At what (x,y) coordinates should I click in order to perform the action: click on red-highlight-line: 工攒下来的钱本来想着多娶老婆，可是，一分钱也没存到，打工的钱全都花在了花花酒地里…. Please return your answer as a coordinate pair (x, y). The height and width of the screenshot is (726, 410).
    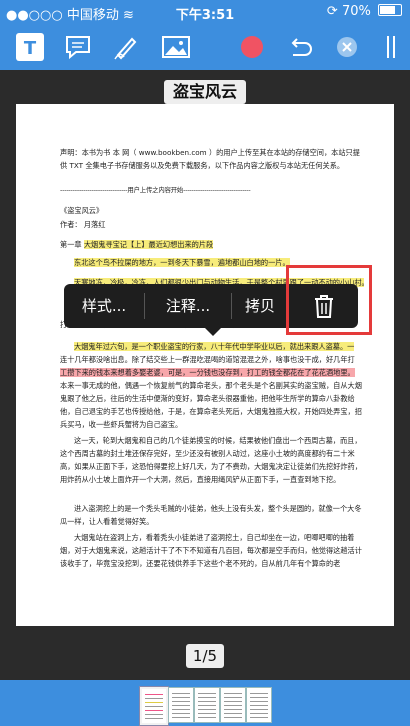
    Looking at the image, I should click on (207, 372).